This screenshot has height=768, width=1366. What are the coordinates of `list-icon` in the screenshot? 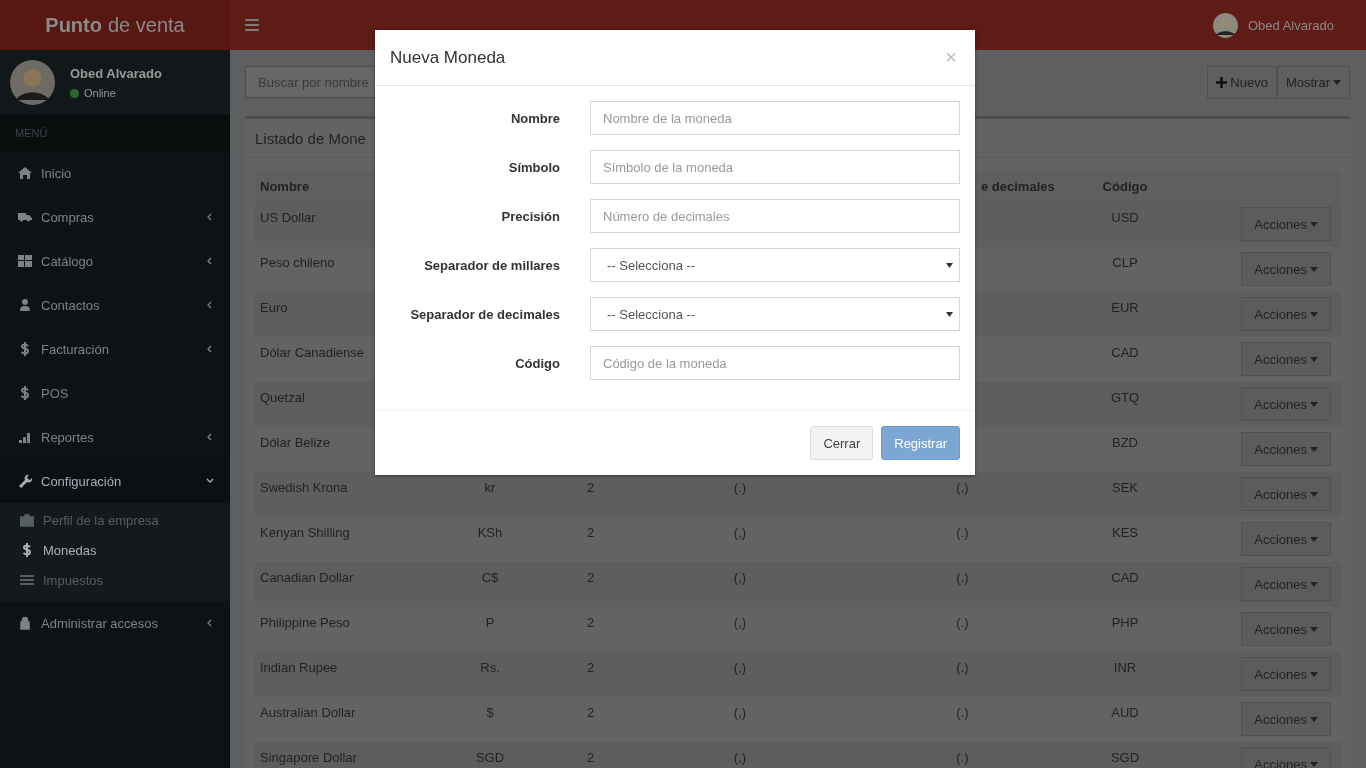 It's located at (27, 580).